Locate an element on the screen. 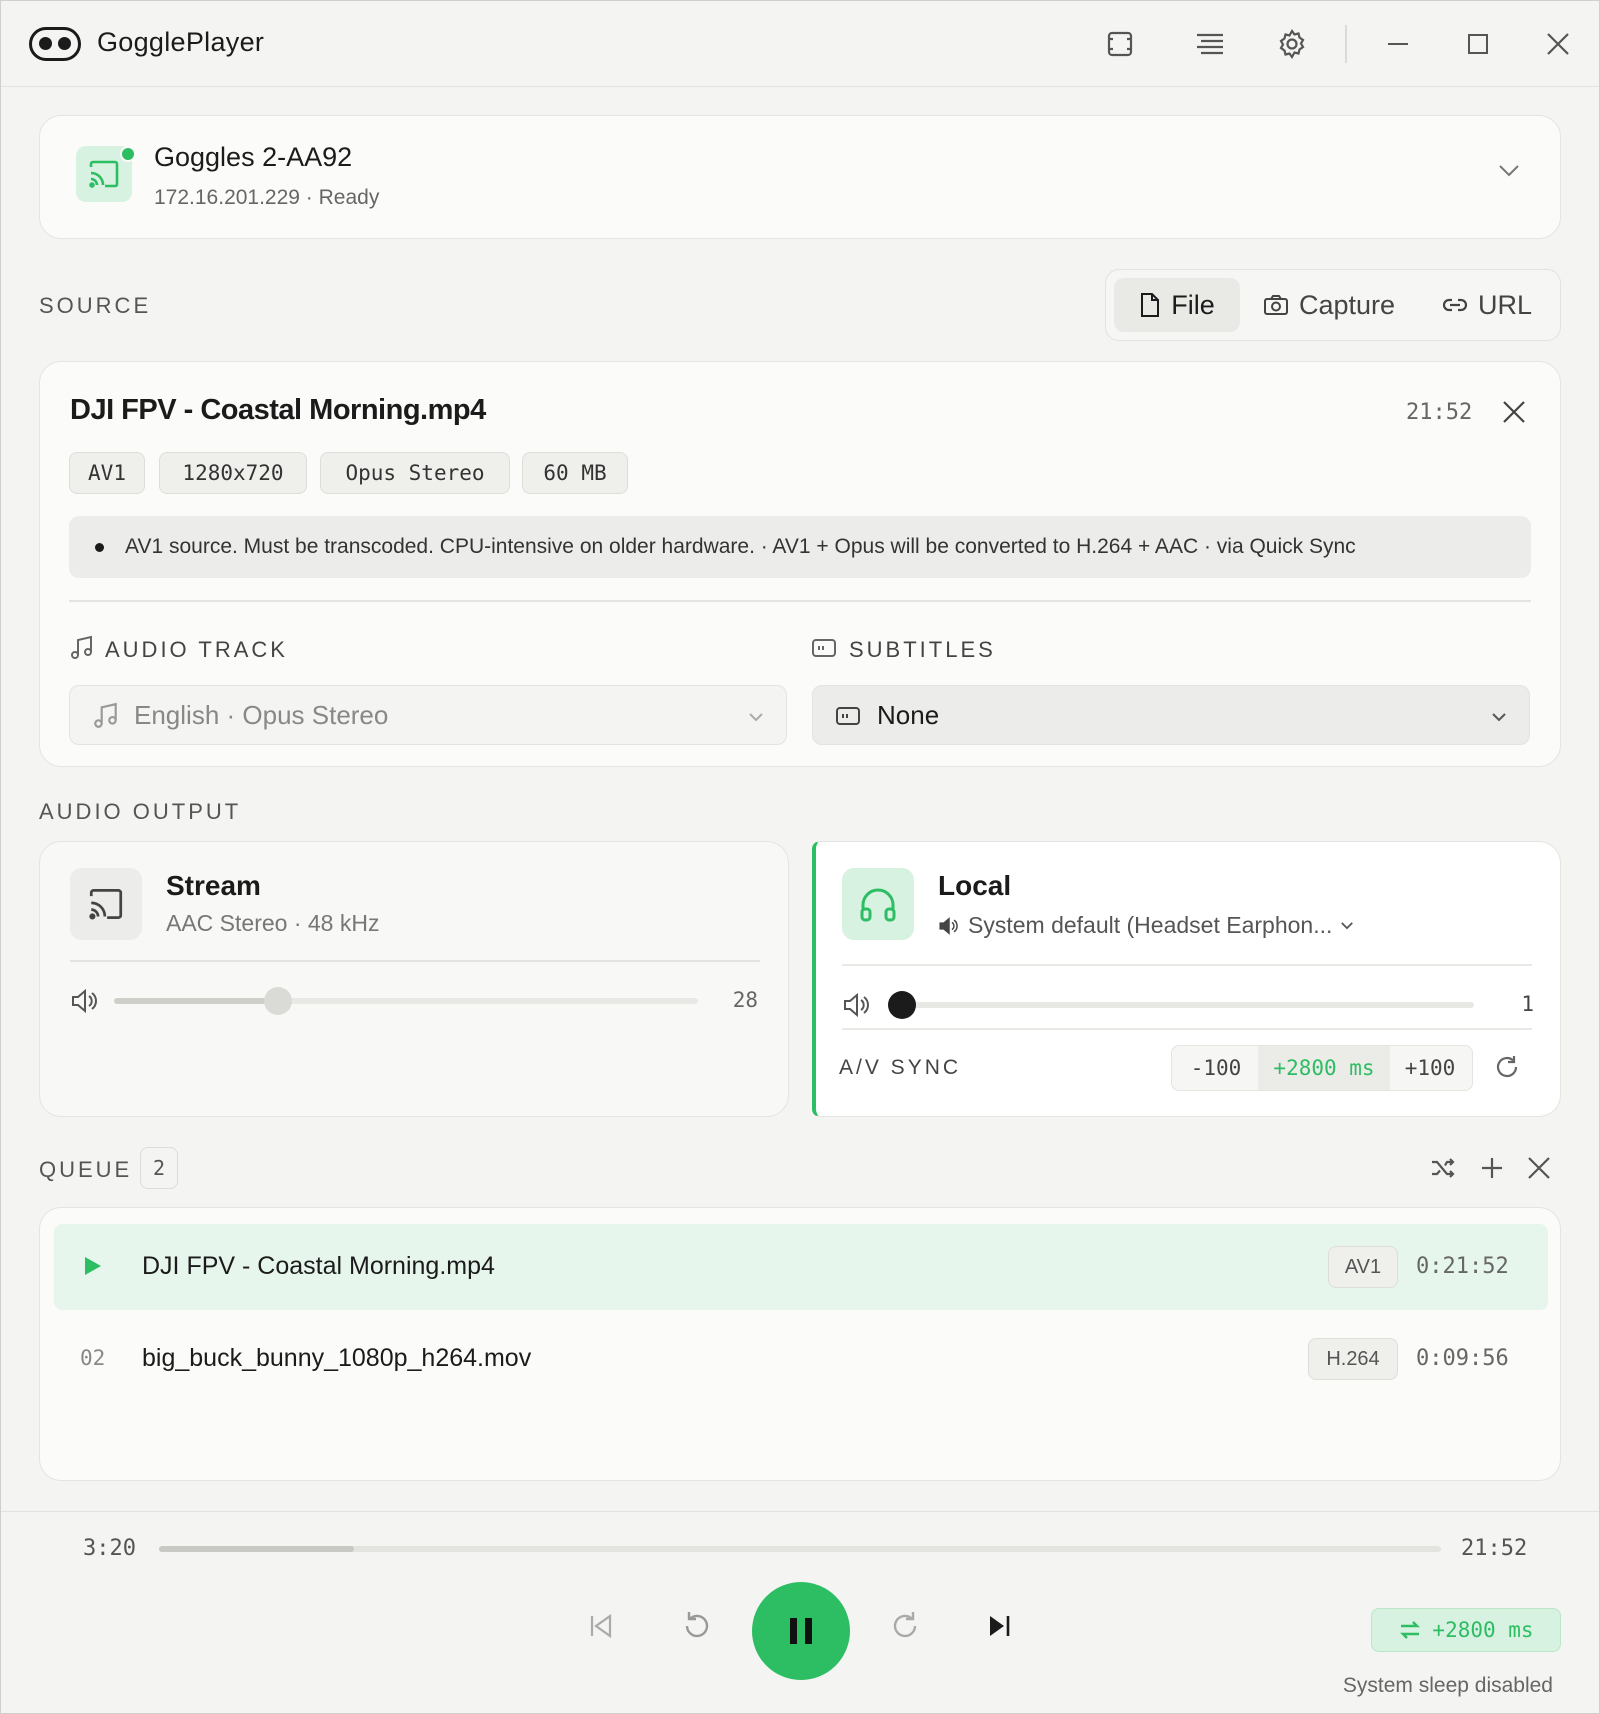 The height and width of the screenshot is (1714, 1600). queue-item-name: big_buck_bunny_1080p_h264.mov is located at coordinates (337, 1358).